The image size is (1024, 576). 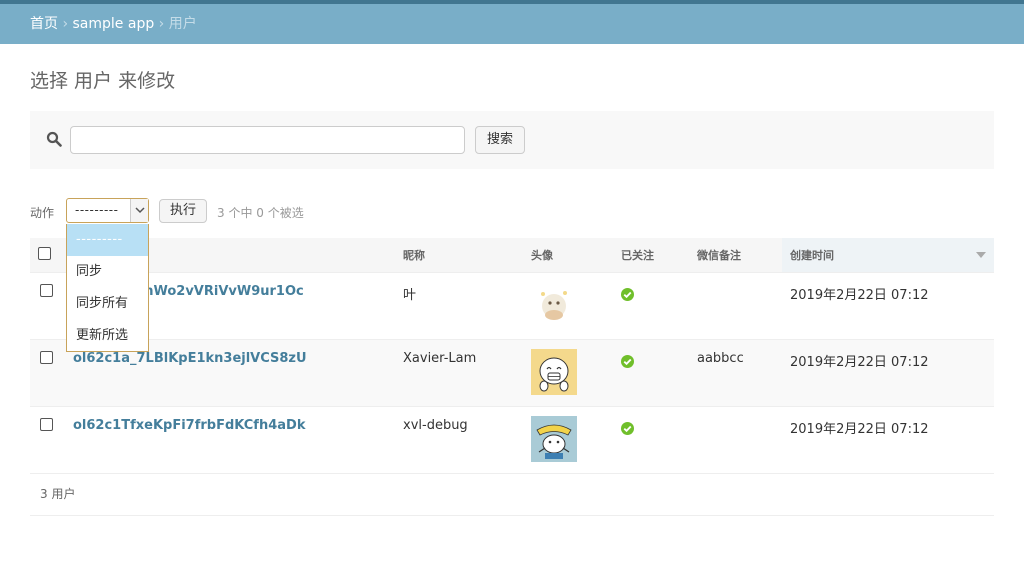 What do you see at coordinates (651, 255) in the screenshot?
I see `column-header-subscribed: 已关注` at bounding box center [651, 255].